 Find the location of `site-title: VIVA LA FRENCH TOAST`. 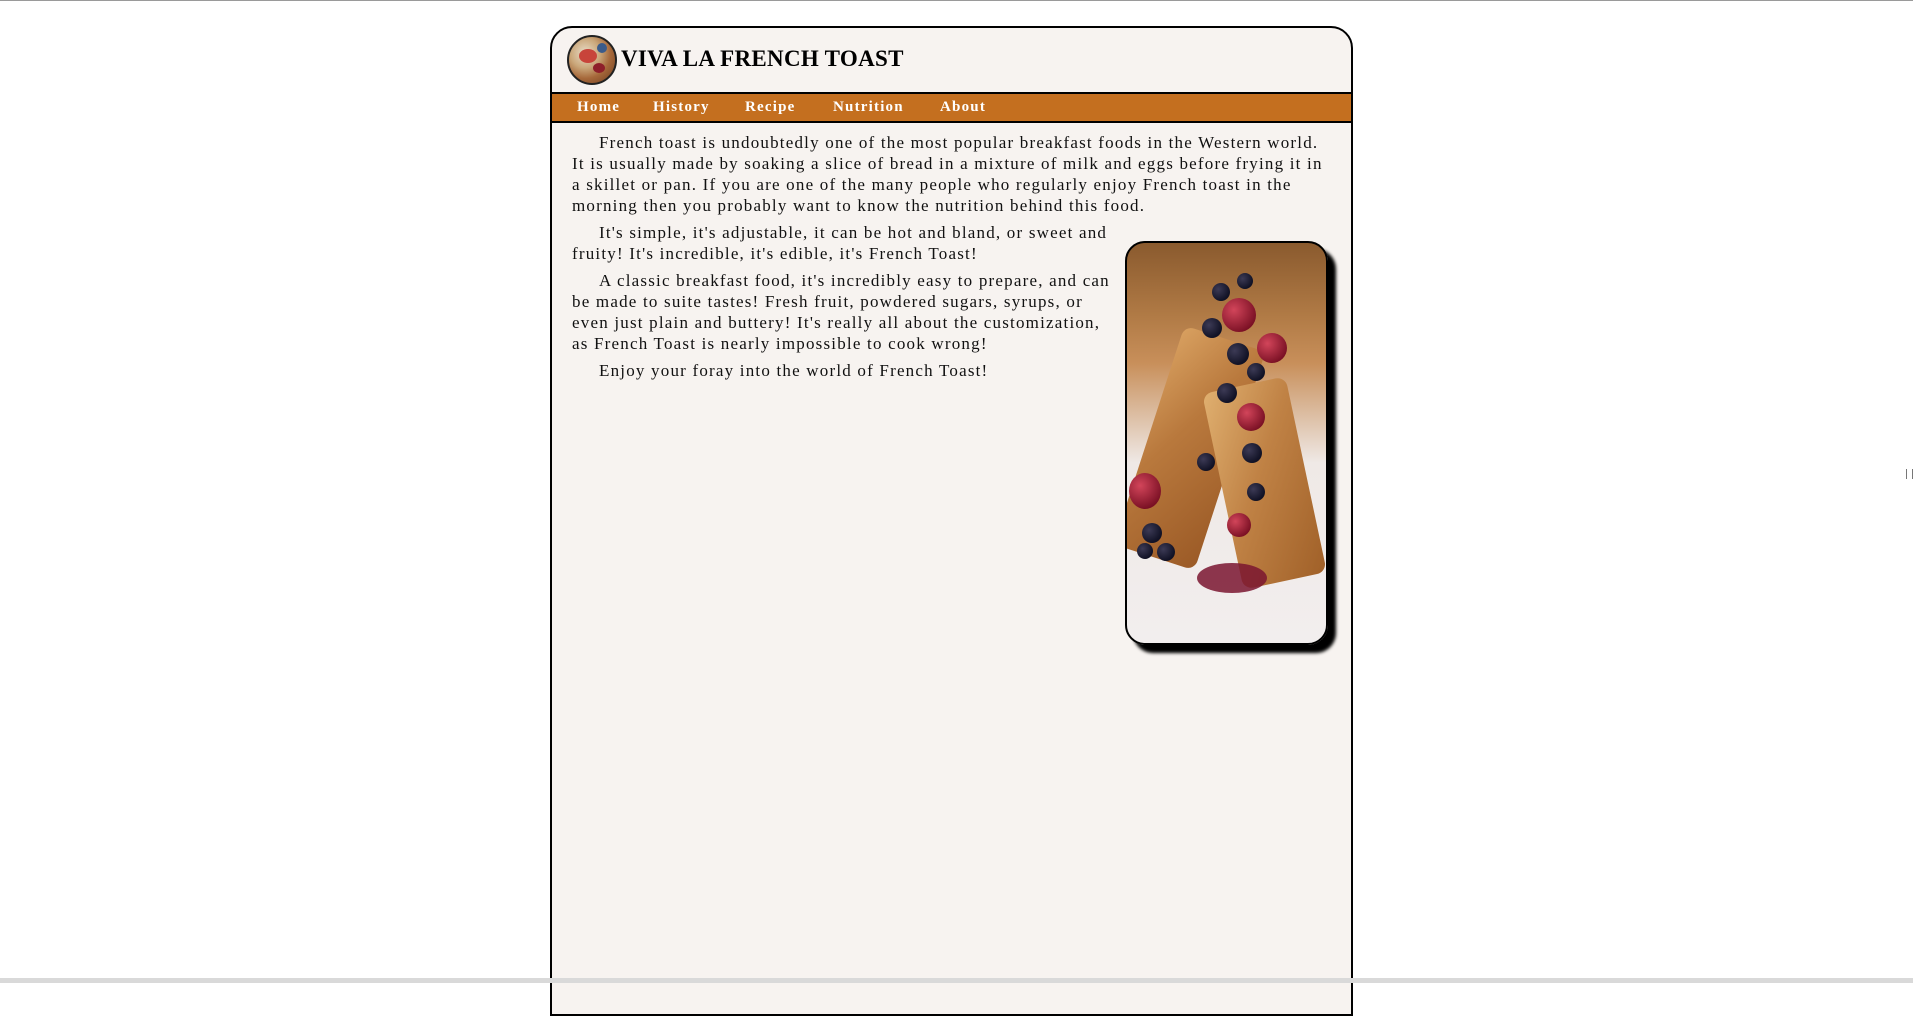

site-title: VIVA LA FRENCH TOAST is located at coordinates (762, 58).